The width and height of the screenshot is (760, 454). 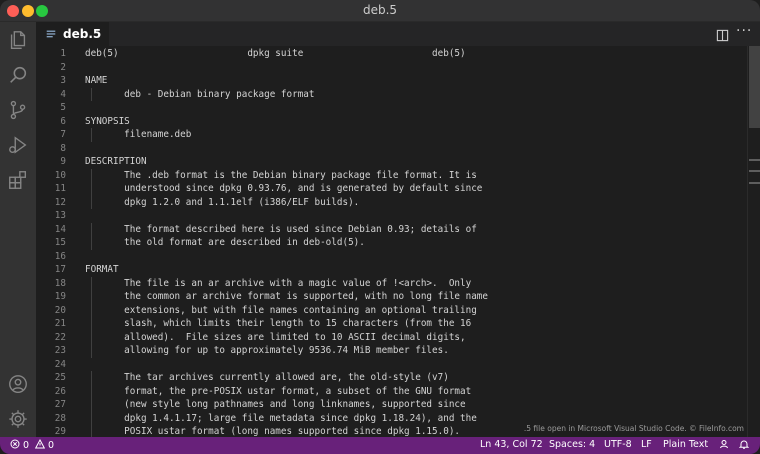 What do you see at coordinates (82, 34) in the screenshot?
I see `tab-label: deb.5` at bounding box center [82, 34].